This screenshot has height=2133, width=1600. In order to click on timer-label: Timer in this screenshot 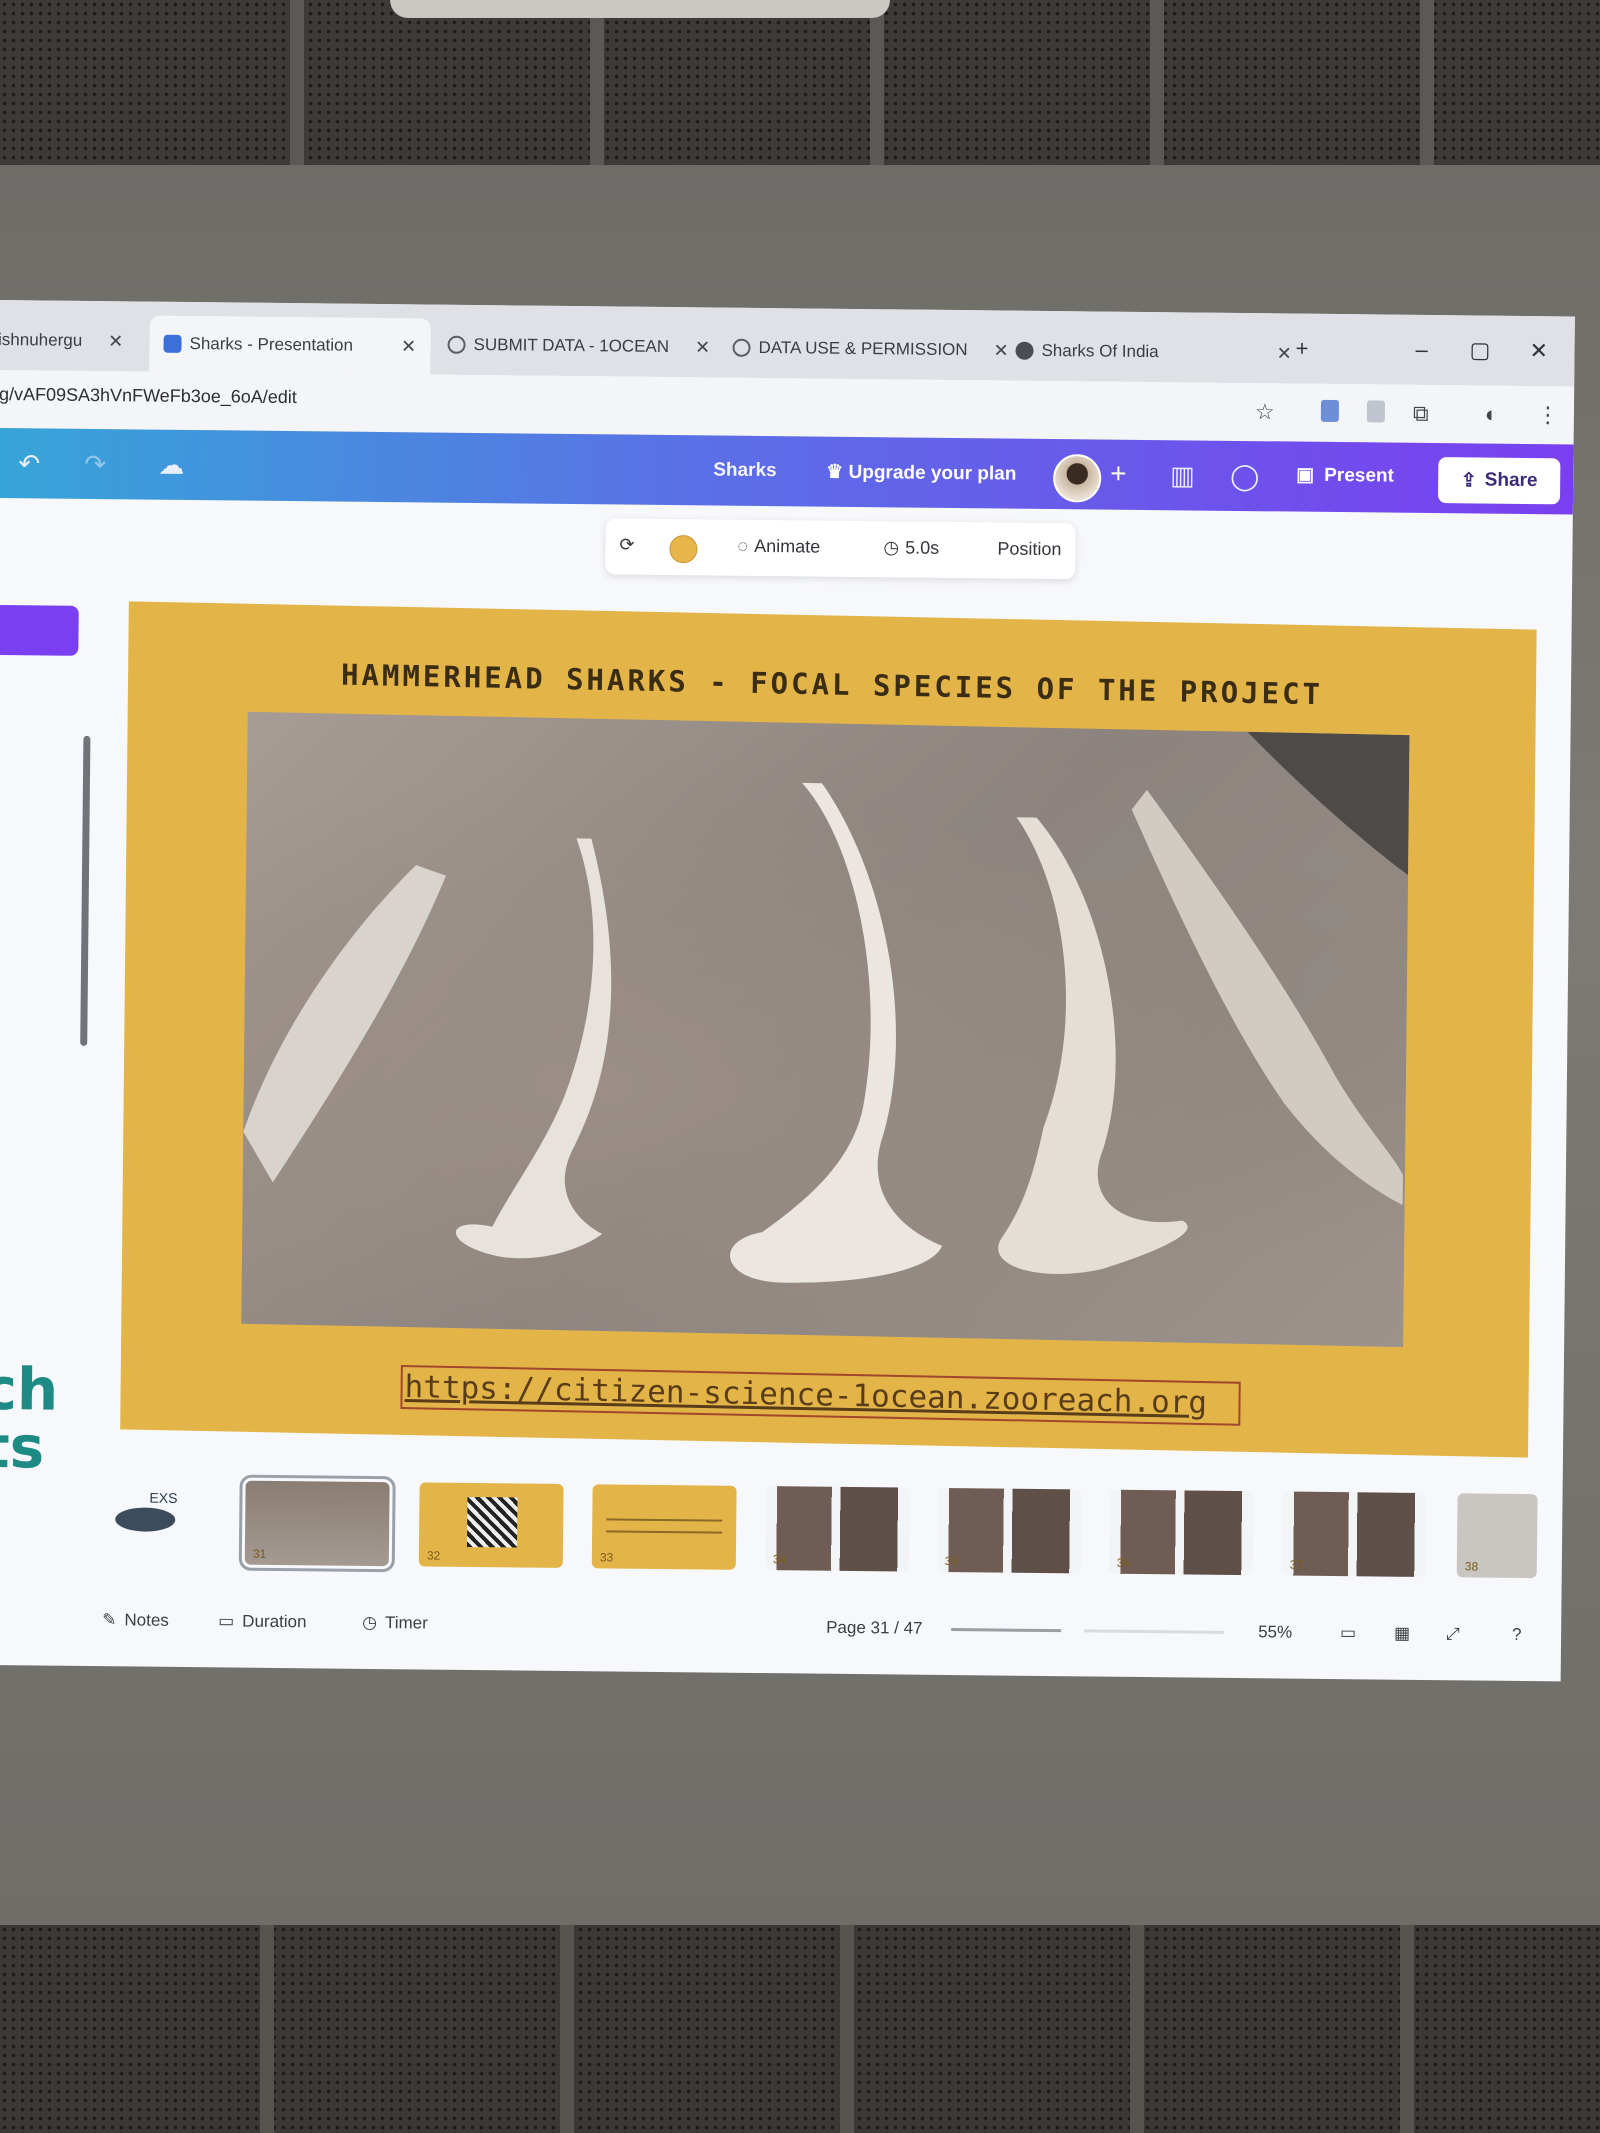, I will do `click(406, 1623)`.